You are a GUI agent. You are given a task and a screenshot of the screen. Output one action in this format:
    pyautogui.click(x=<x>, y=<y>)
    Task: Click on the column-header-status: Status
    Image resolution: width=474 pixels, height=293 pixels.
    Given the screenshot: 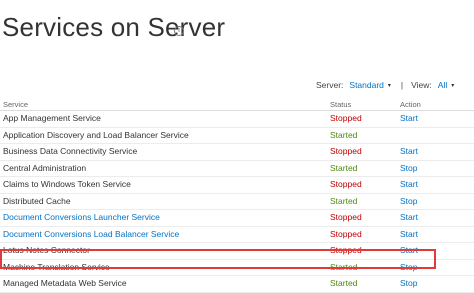 What is the action you would take?
    pyautogui.click(x=341, y=104)
    